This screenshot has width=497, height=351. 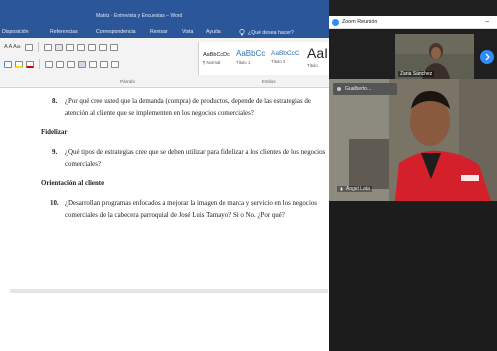 I want to click on zoom-logo-icon, so click(x=335, y=22).